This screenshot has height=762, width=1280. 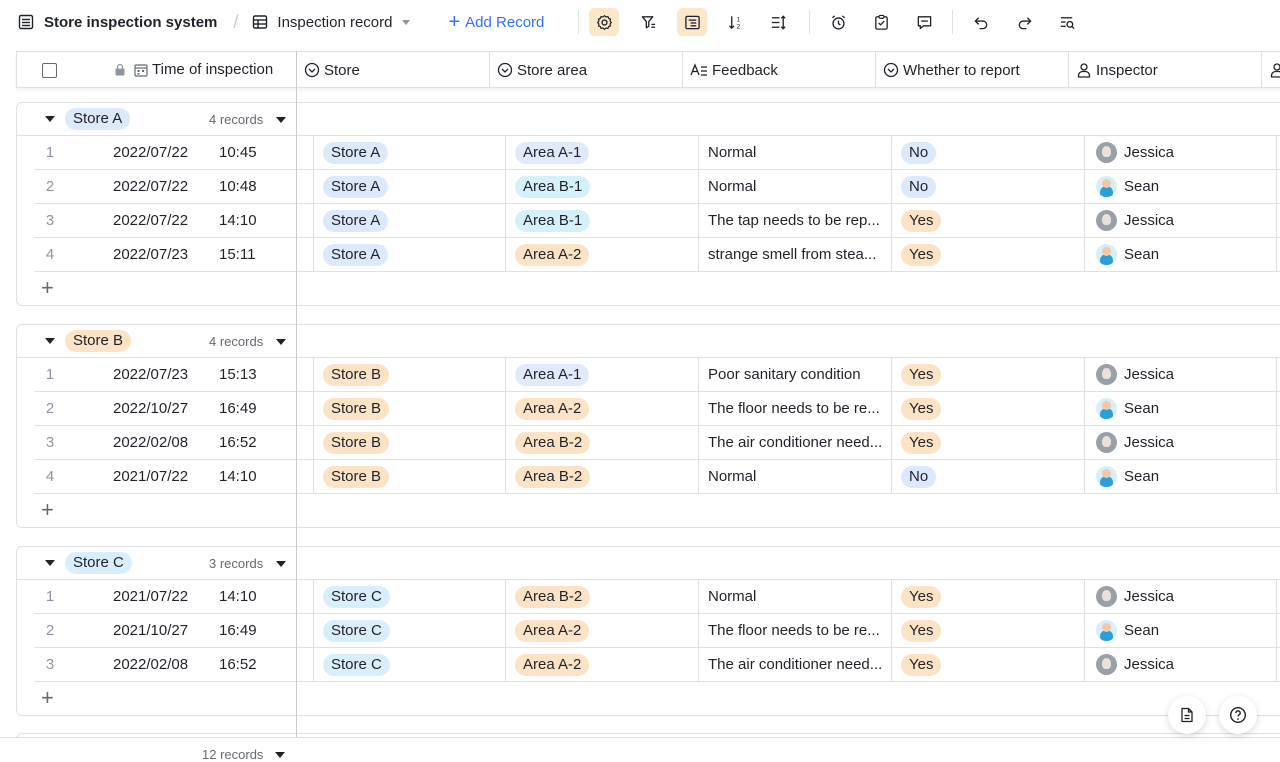 What do you see at coordinates (981, 22) in the screenshot?
I see `undo-button` at bounding box center [981, 22].